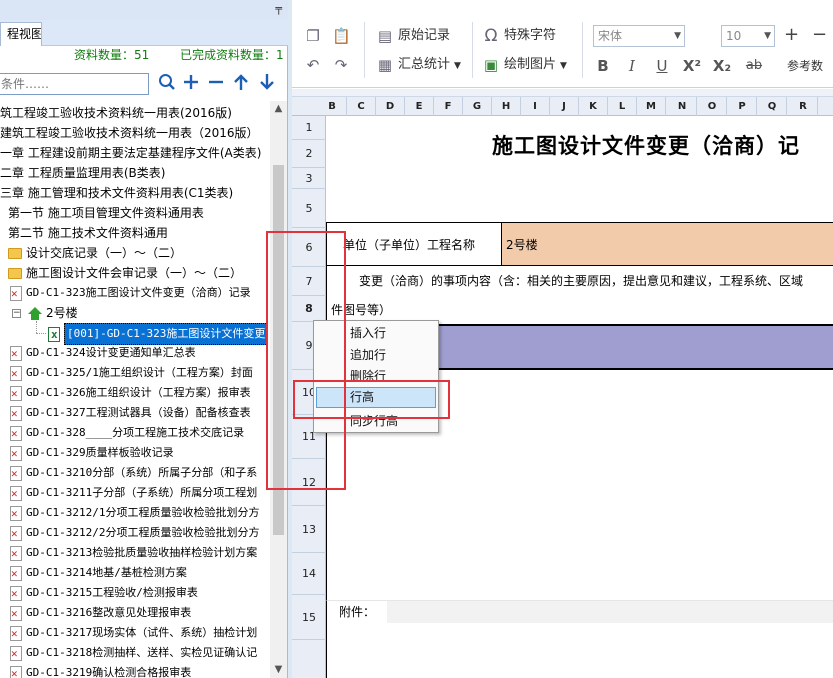 Image resolution: width=833 pixels, height=678 pixels. I want to click on strikethrough-button: ab, so click(754, 66).